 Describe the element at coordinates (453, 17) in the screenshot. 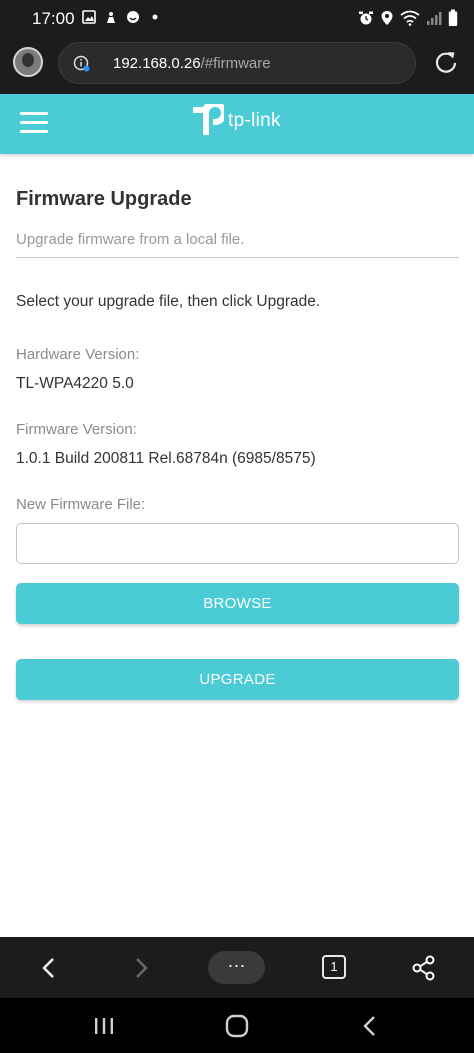

I see `battery-icon` at that location.